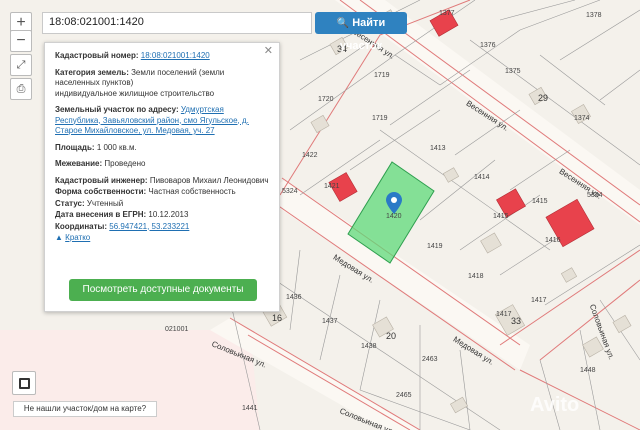 The width and height of the screenshot is (640, 430). What do you see at coordinates (97, 55) in the screenshot?
I see `cadastral-label: Кадастровый номер:` at bounding box center [97, 55].